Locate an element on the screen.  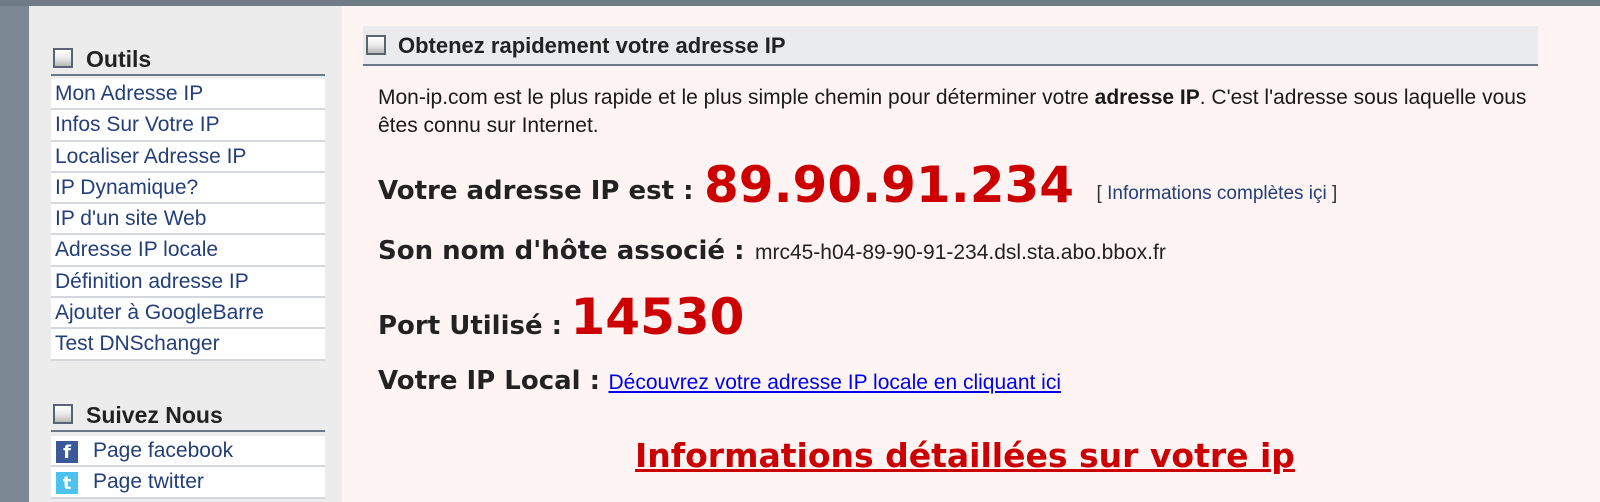
follow-list: f Page facebook t Page twitter is located at coordinates (188, 467).